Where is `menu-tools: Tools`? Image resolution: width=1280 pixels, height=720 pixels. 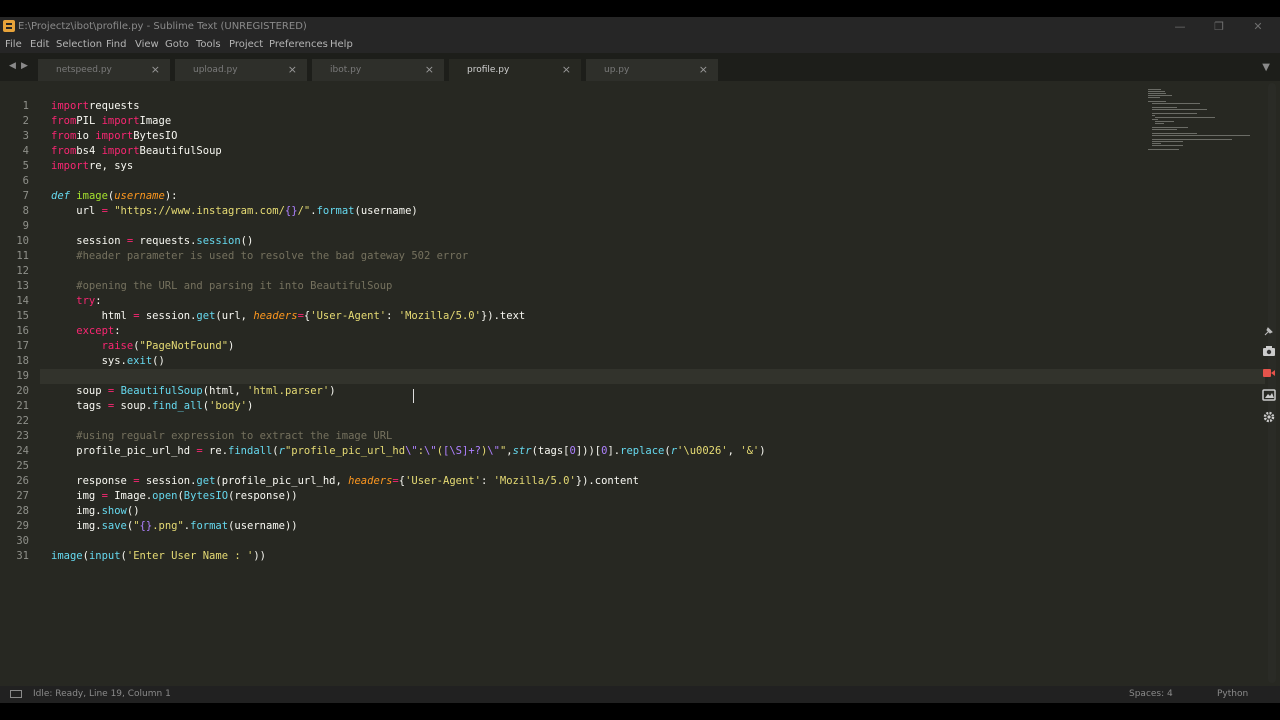 menu-tools: Tools is located at coordinates (208, 44).